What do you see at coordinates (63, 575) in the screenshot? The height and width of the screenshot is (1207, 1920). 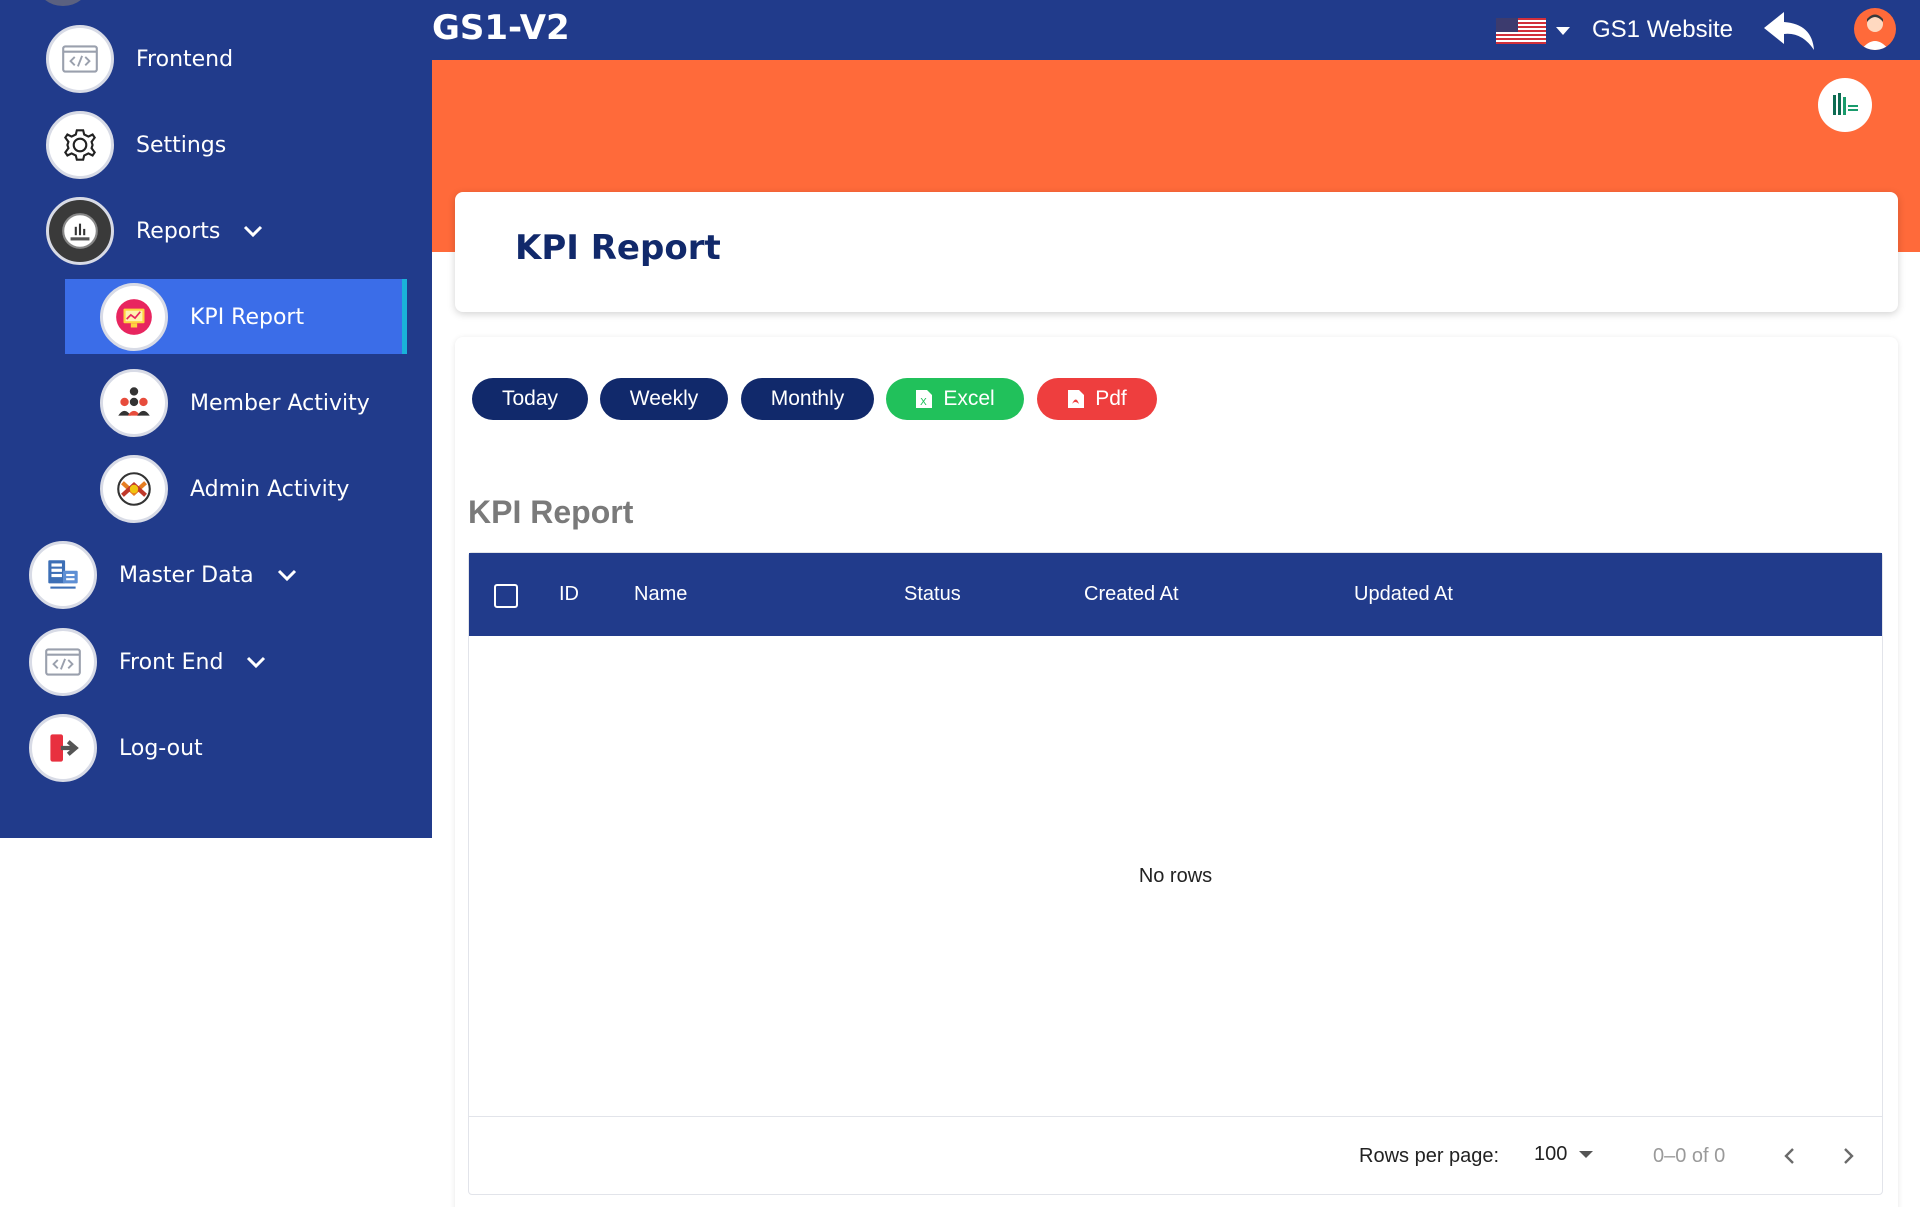 I see `master-data-icon` at bounding box center [63, 575].